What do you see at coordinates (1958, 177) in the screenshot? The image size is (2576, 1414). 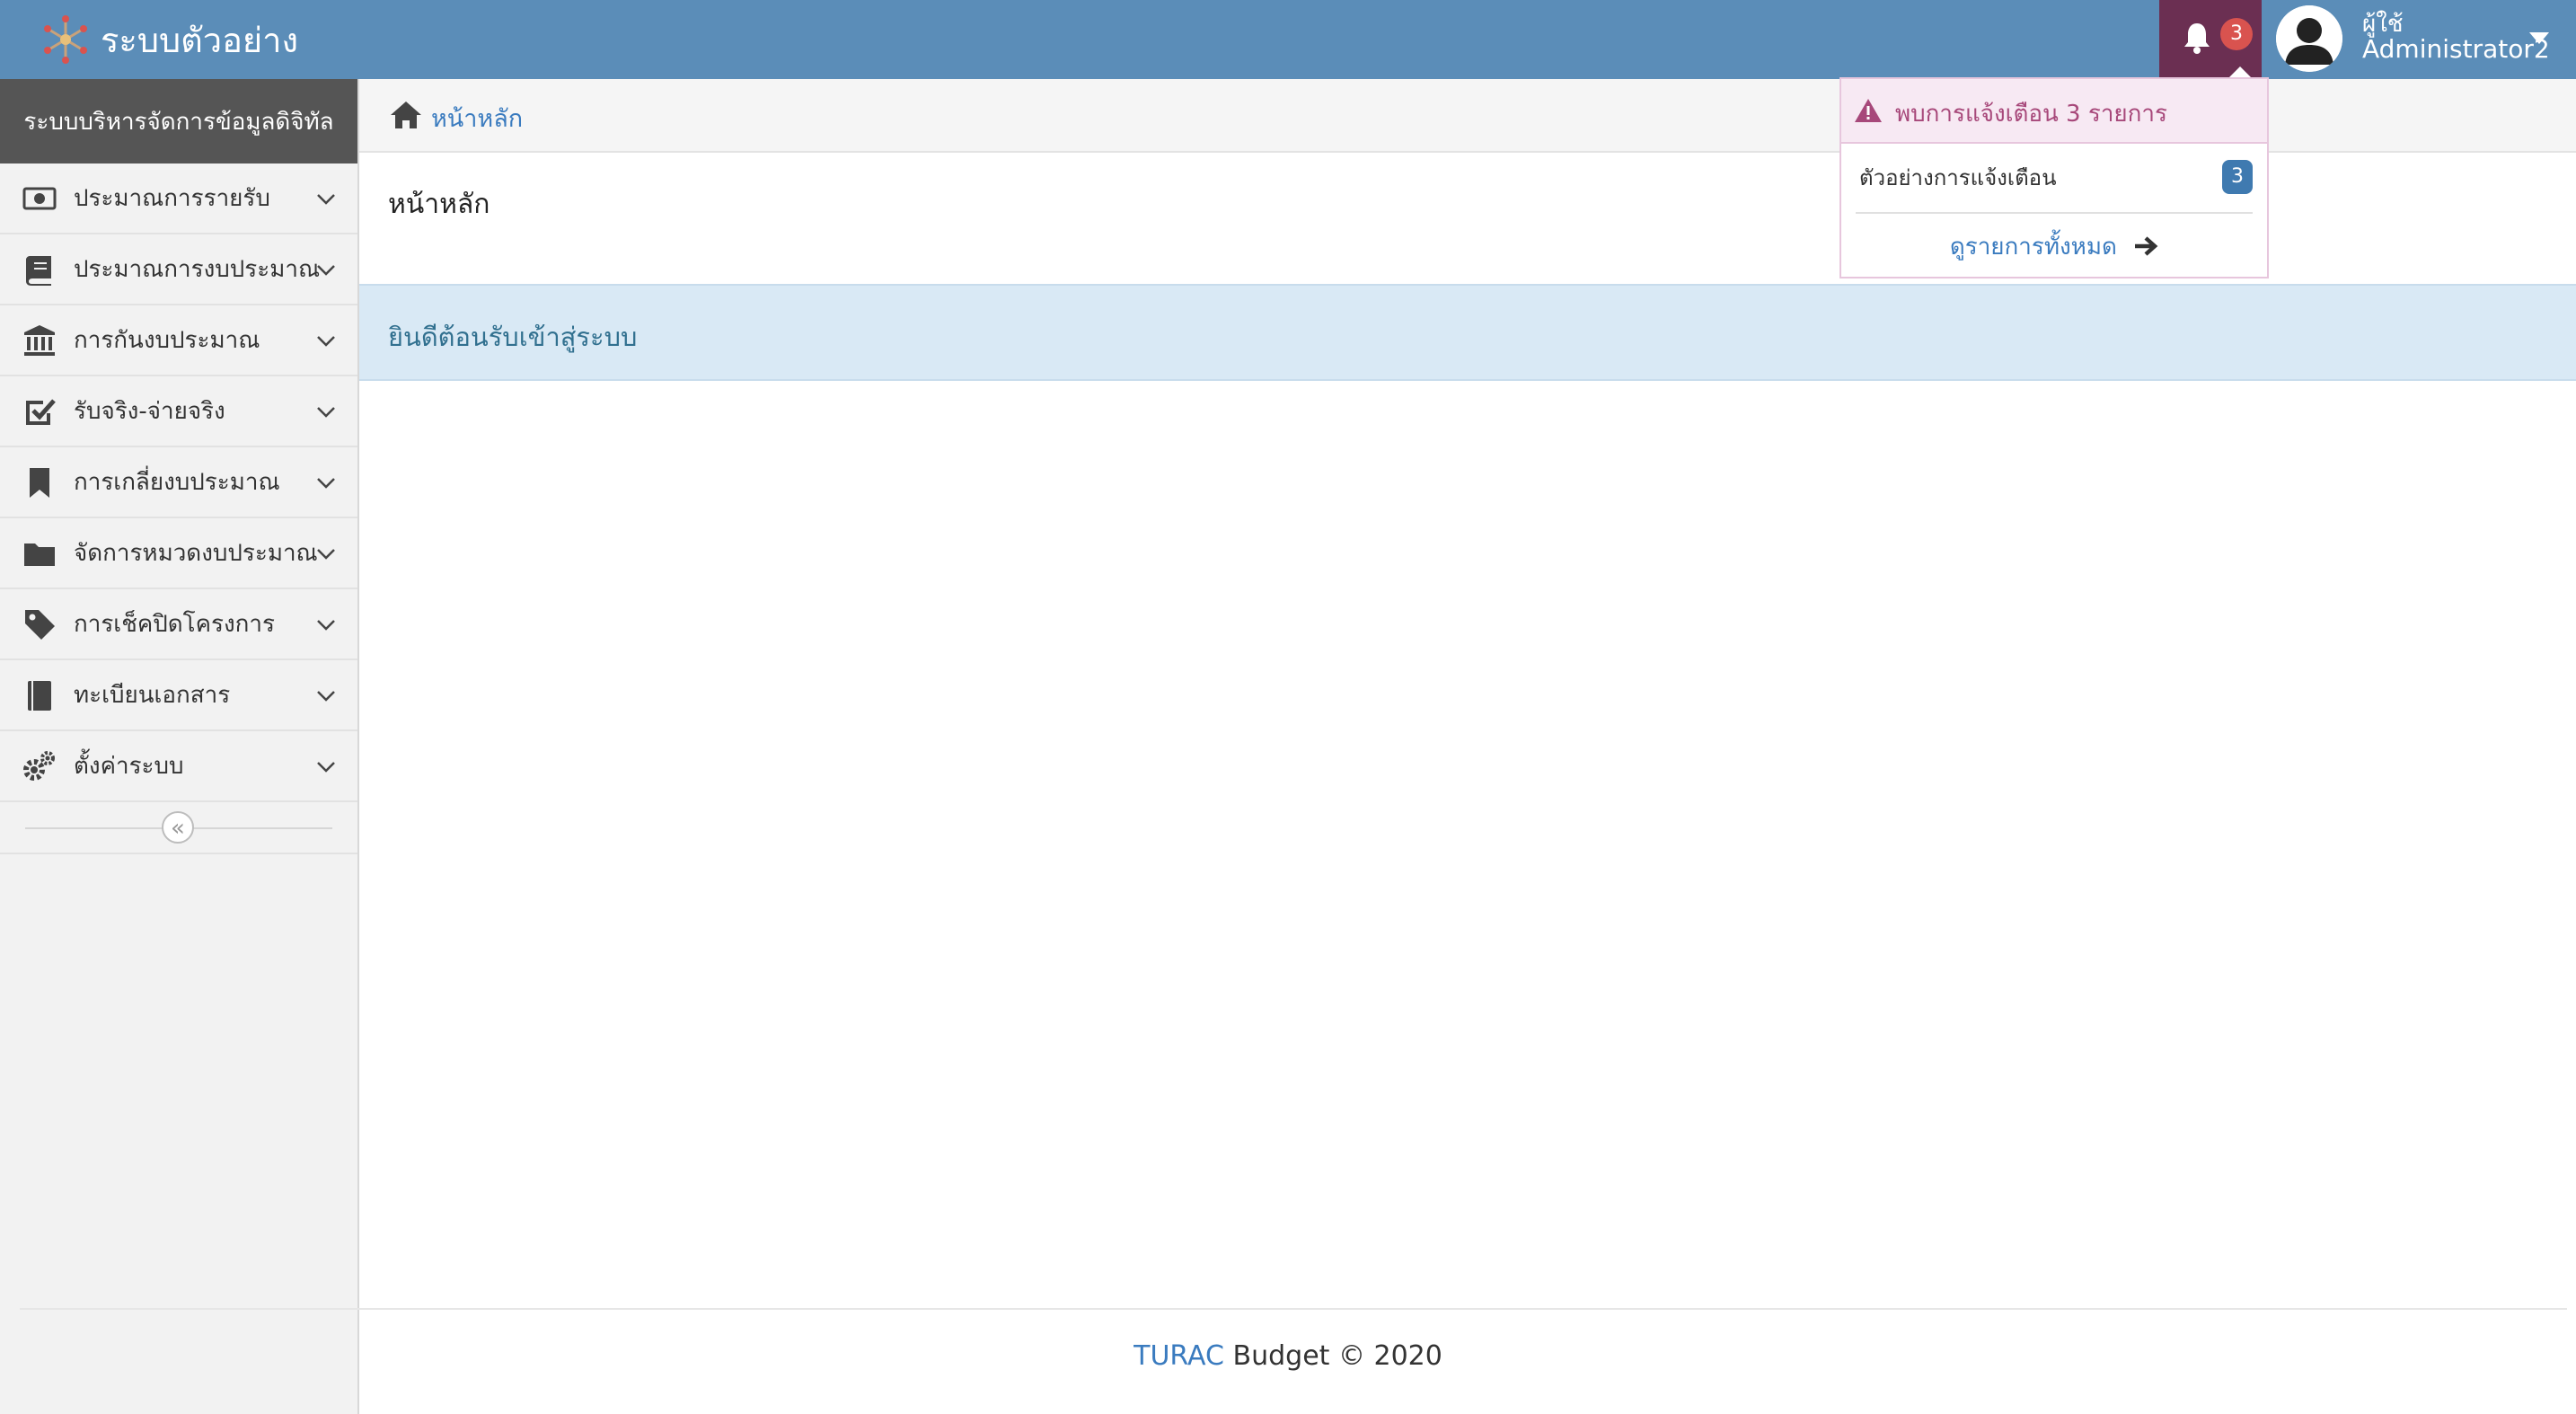 I see `notification-item: ตัวอย่างการแจ้งเตือน` at bounding box center [1958, 177].